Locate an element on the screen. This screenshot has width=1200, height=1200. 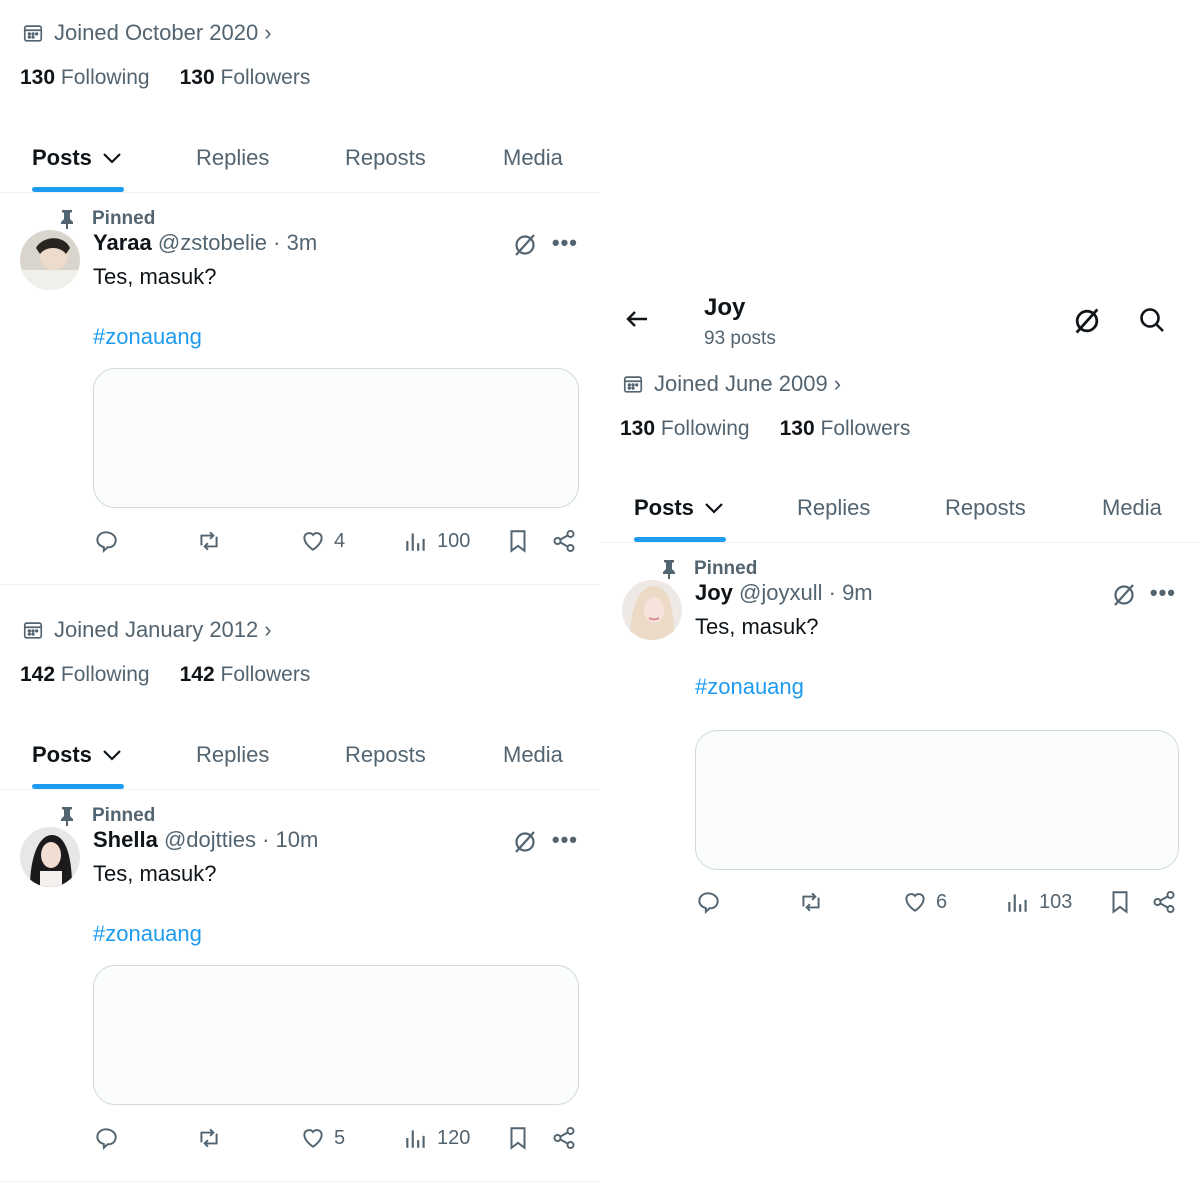
profile-tabs: Posts Replies Reposts Media is located at coordinates (900, 508).